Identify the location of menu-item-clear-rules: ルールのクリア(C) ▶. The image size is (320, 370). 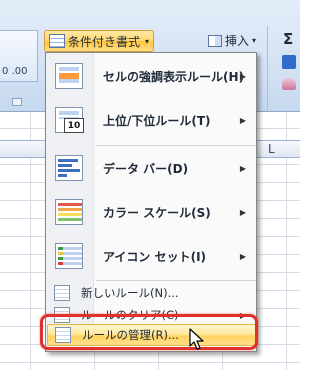
(151, 315).